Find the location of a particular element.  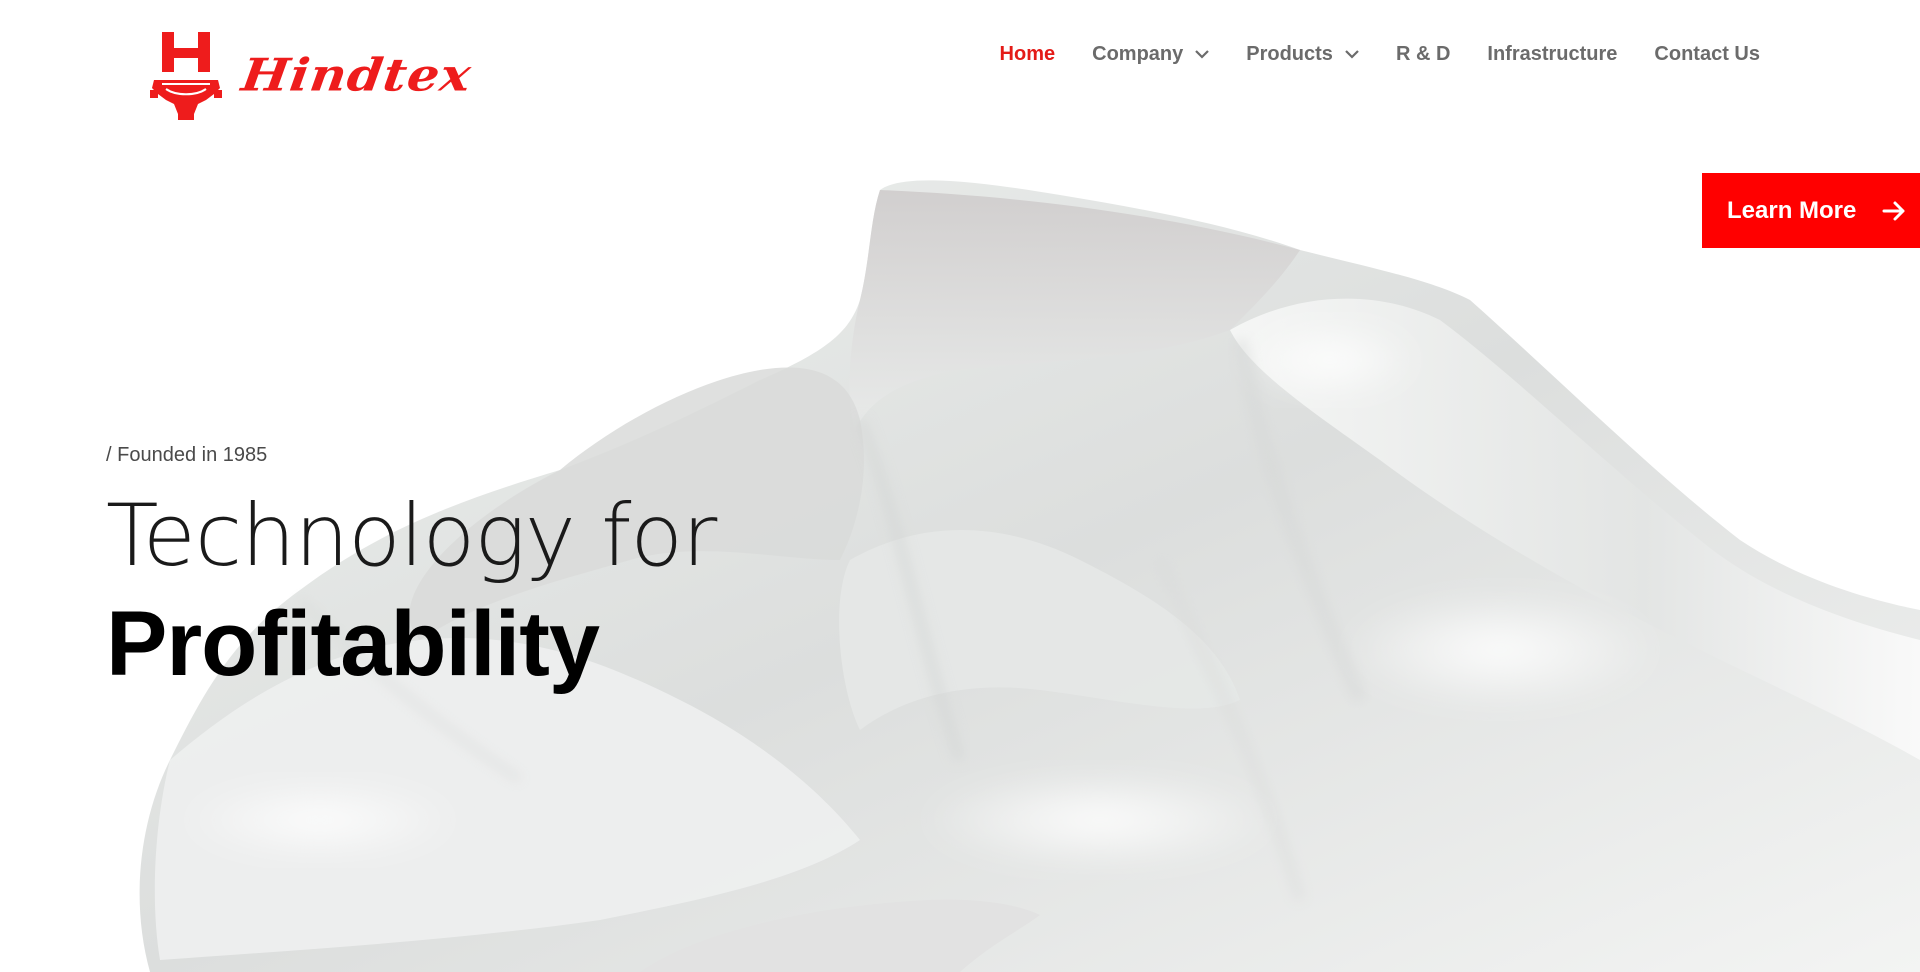

nav-item-label: R & D is located at coordinates (1423, 54).